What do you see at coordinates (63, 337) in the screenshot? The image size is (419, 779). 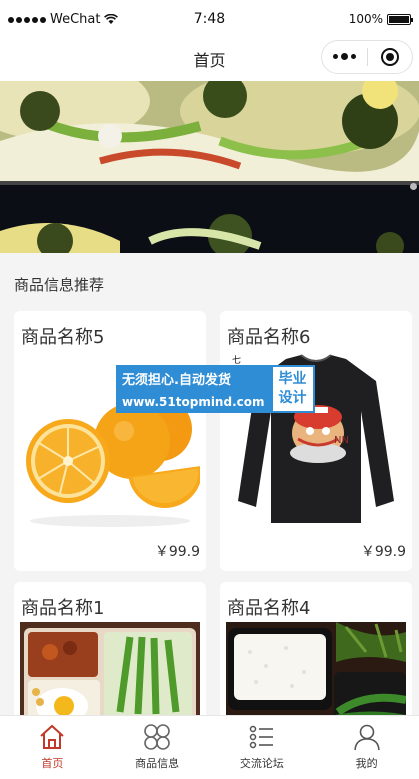 I see `product-name: 商品名称5` at bounding box center [63, 337].